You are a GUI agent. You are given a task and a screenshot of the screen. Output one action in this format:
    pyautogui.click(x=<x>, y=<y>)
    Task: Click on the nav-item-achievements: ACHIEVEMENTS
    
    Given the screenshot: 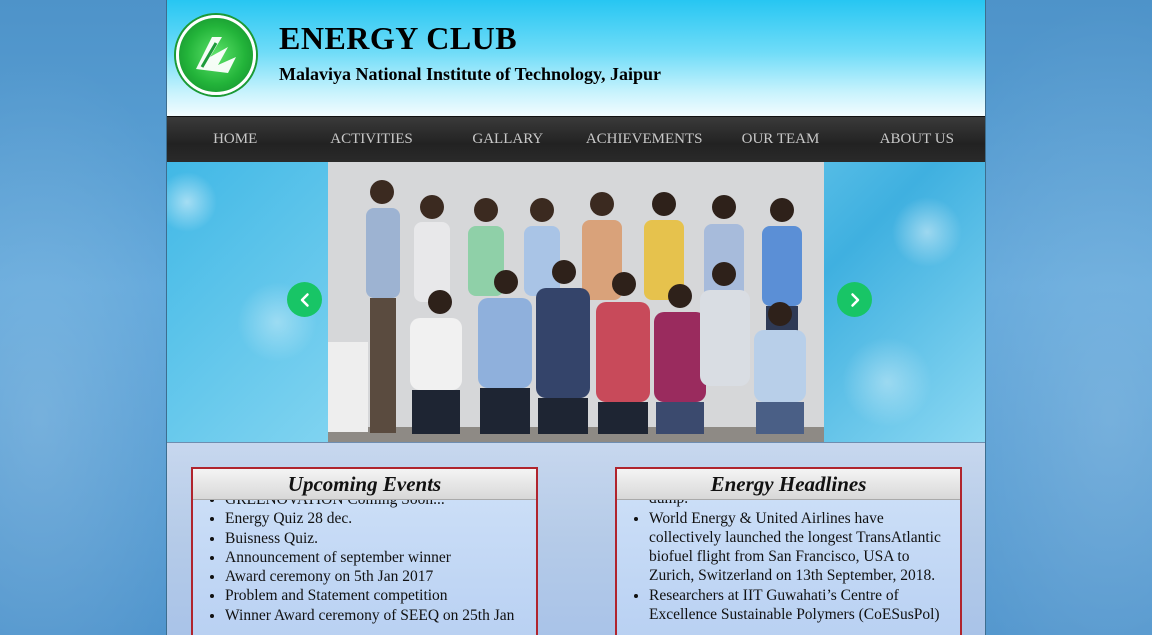 What is the action you would take?
    pyautogui.click(x=644, y=139)
    